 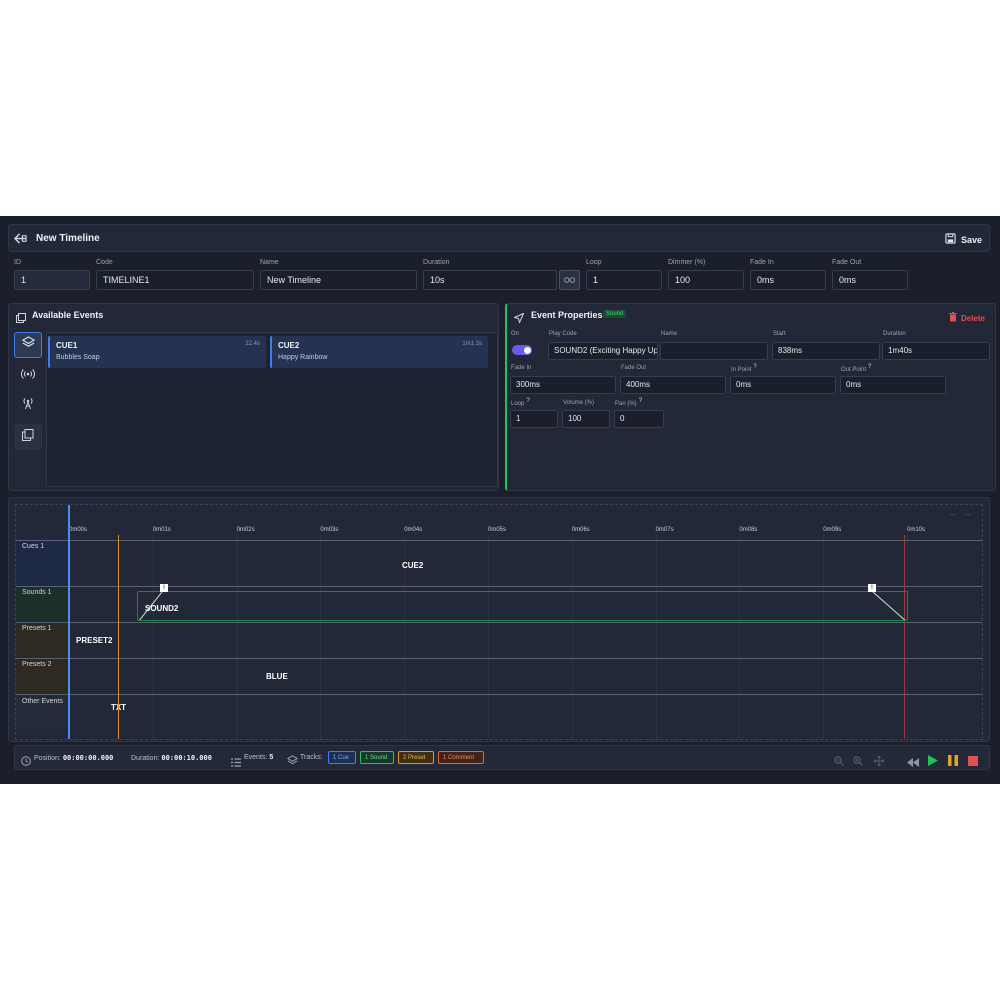 What do you see at coordinates (624, 280) in the screenshot?
I see `loop-field: 1` at bounding box center [624, 280].